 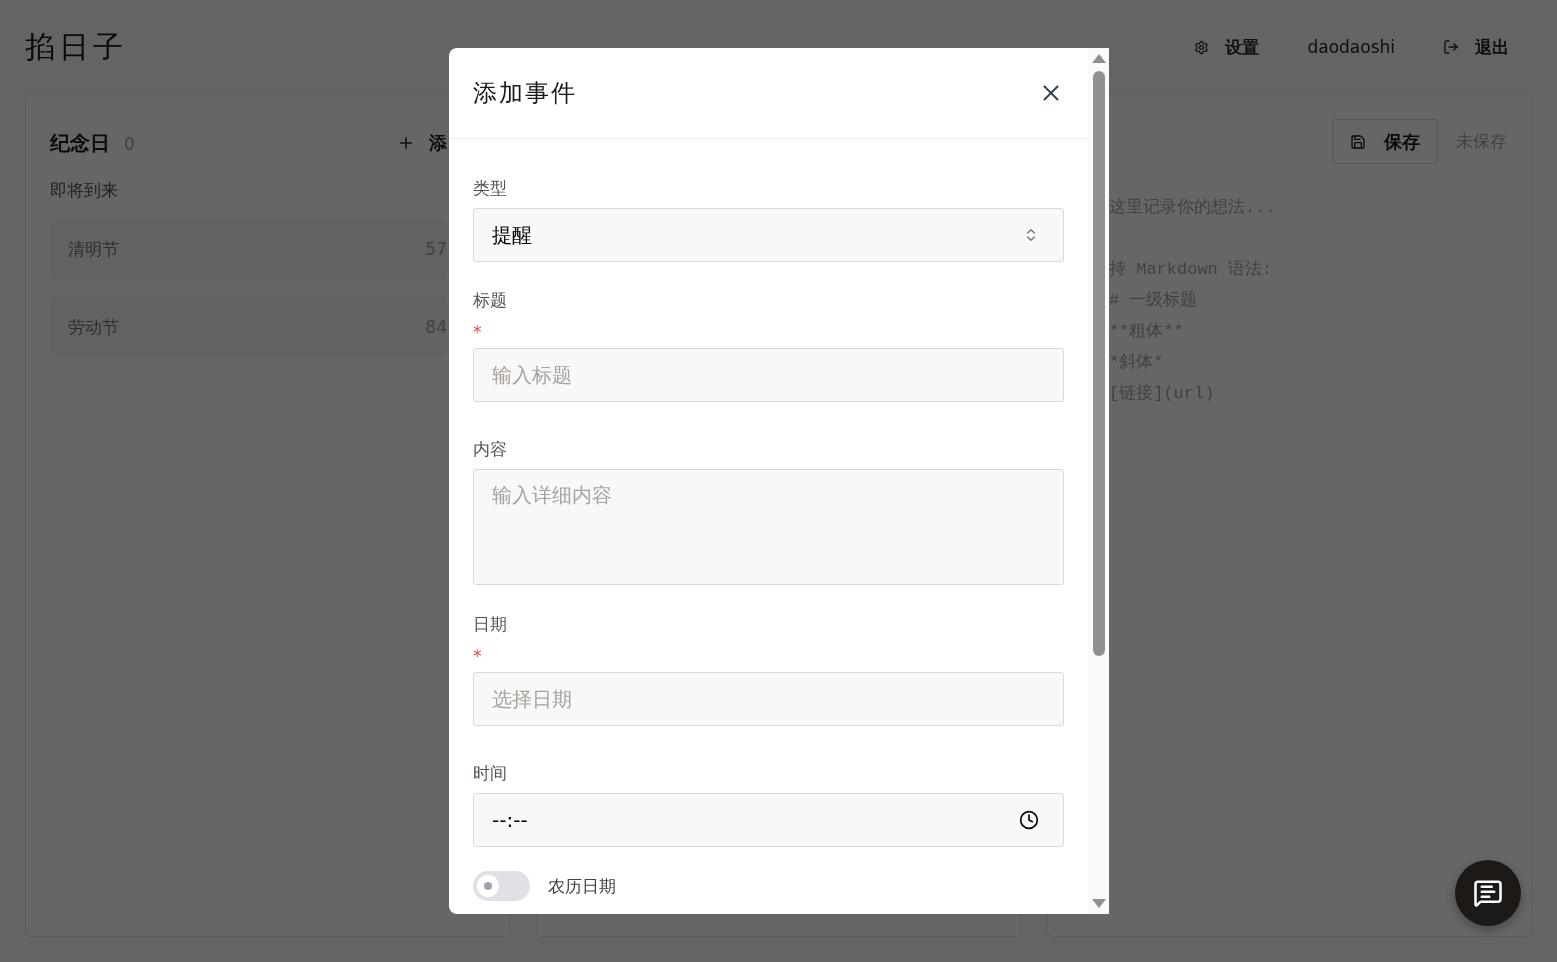 I want to click on username-link: daodaoshi, so click(x=1351, y=47).